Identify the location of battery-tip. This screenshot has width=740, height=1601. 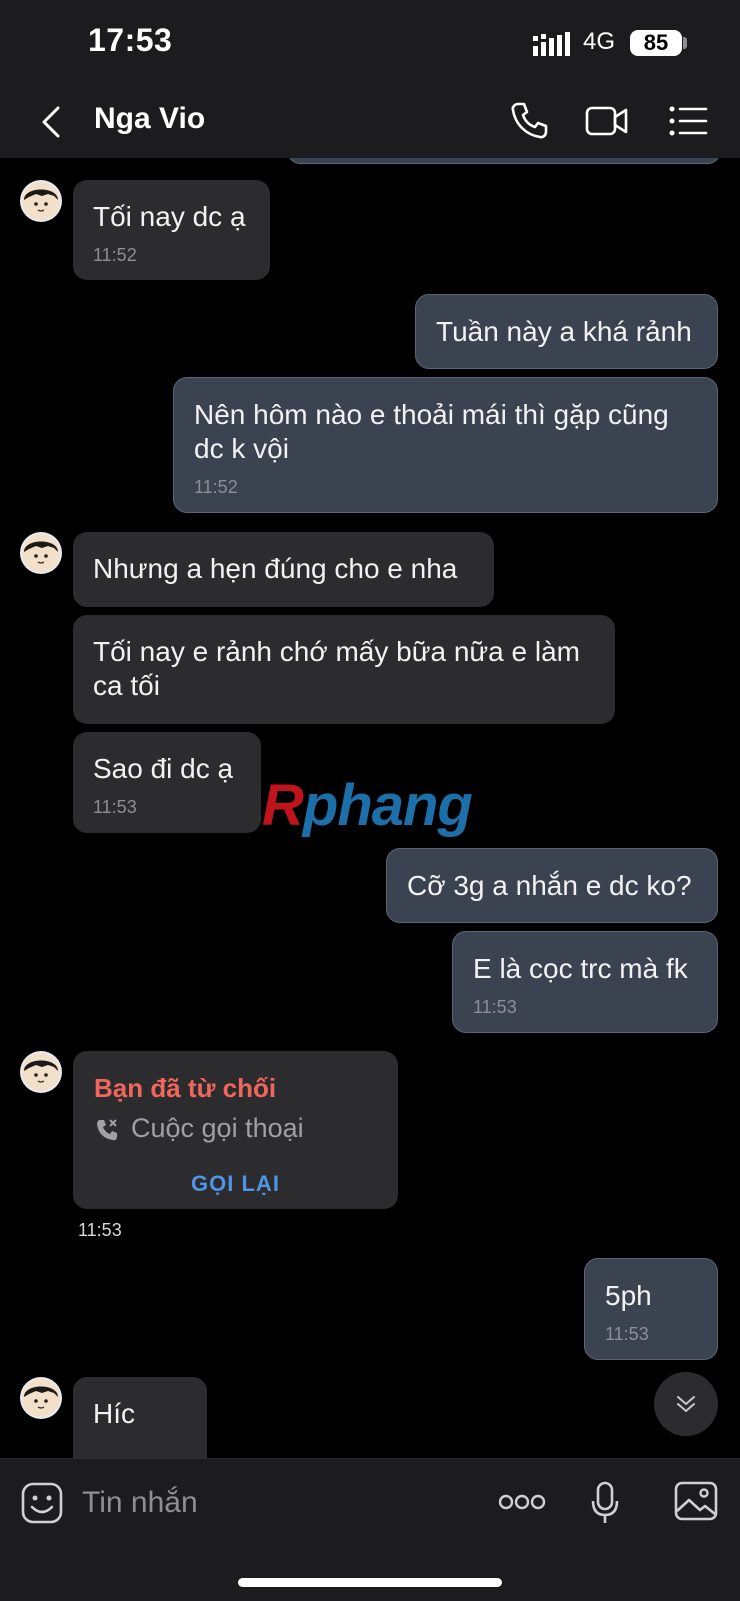
(685, 43).